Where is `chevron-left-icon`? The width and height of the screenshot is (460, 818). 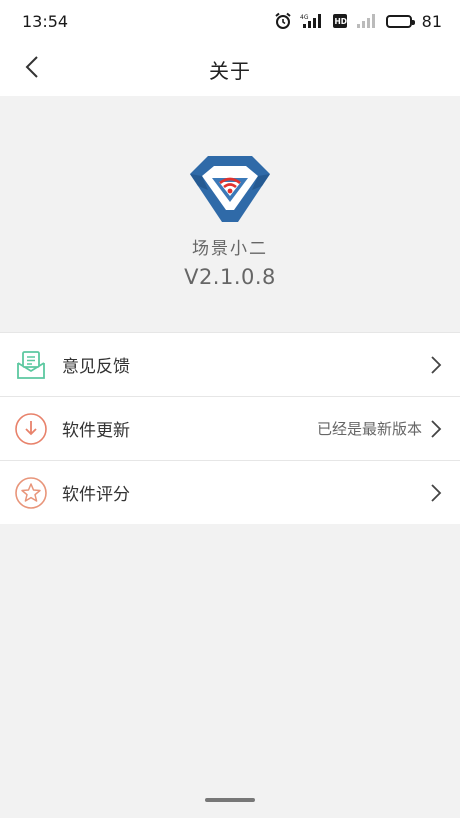
chevron-left-icon is located at coordinates (32, 69).